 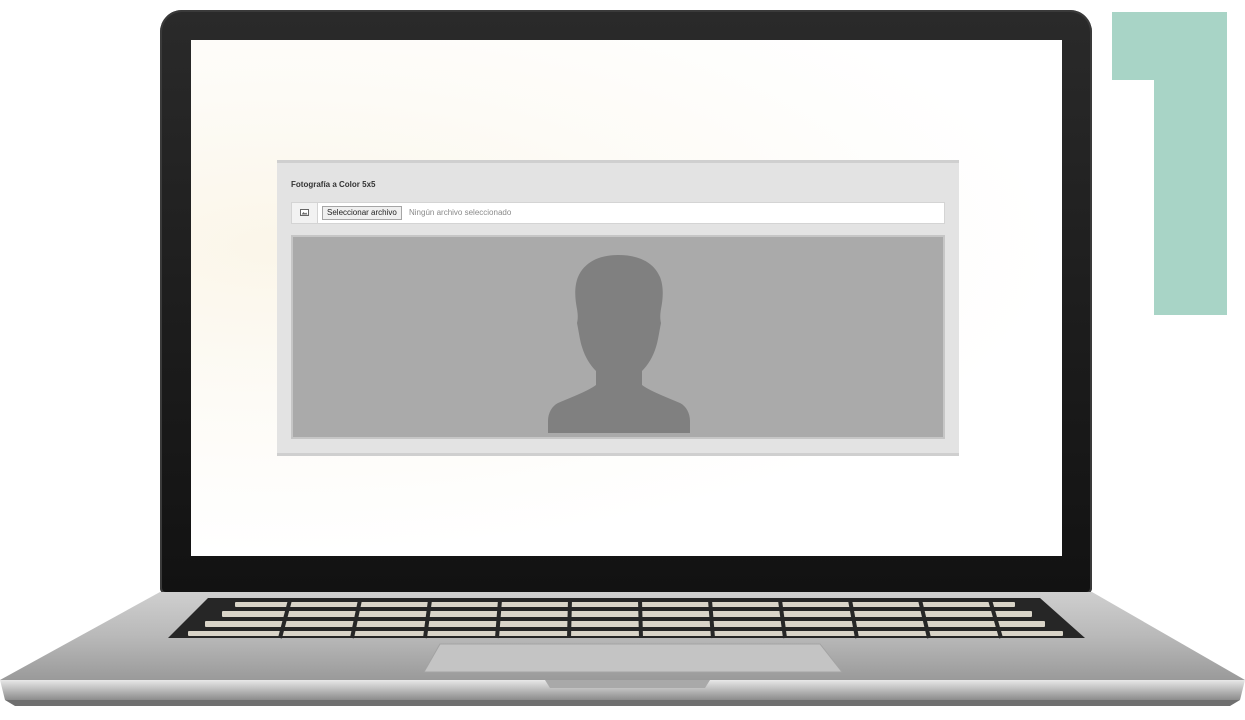 What do you see at coordinates (333, 184) in the screenshot?
I see `panel-title: Fotografía a Color 5x5` at bounding box center [333, 184].